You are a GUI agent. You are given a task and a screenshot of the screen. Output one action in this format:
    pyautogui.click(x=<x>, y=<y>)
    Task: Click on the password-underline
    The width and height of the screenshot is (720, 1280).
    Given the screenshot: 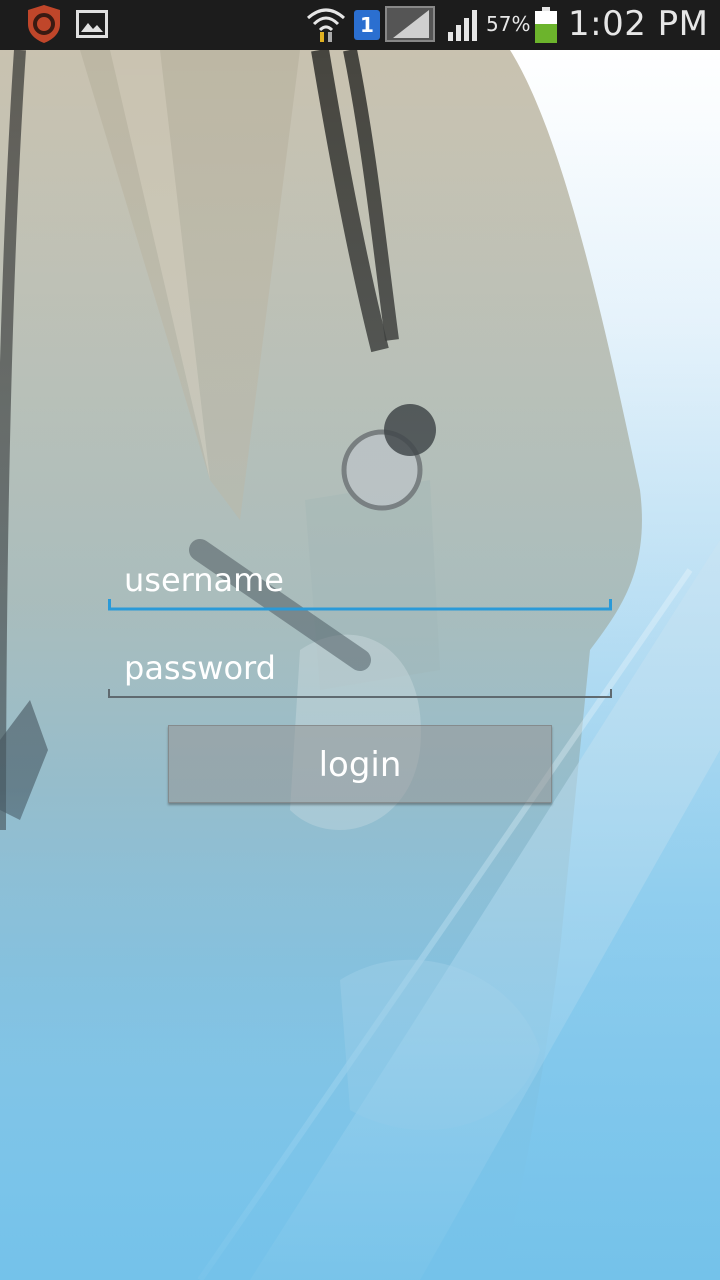 What is the action you would take?
    pyautogui.click(x=360, y=693)
    